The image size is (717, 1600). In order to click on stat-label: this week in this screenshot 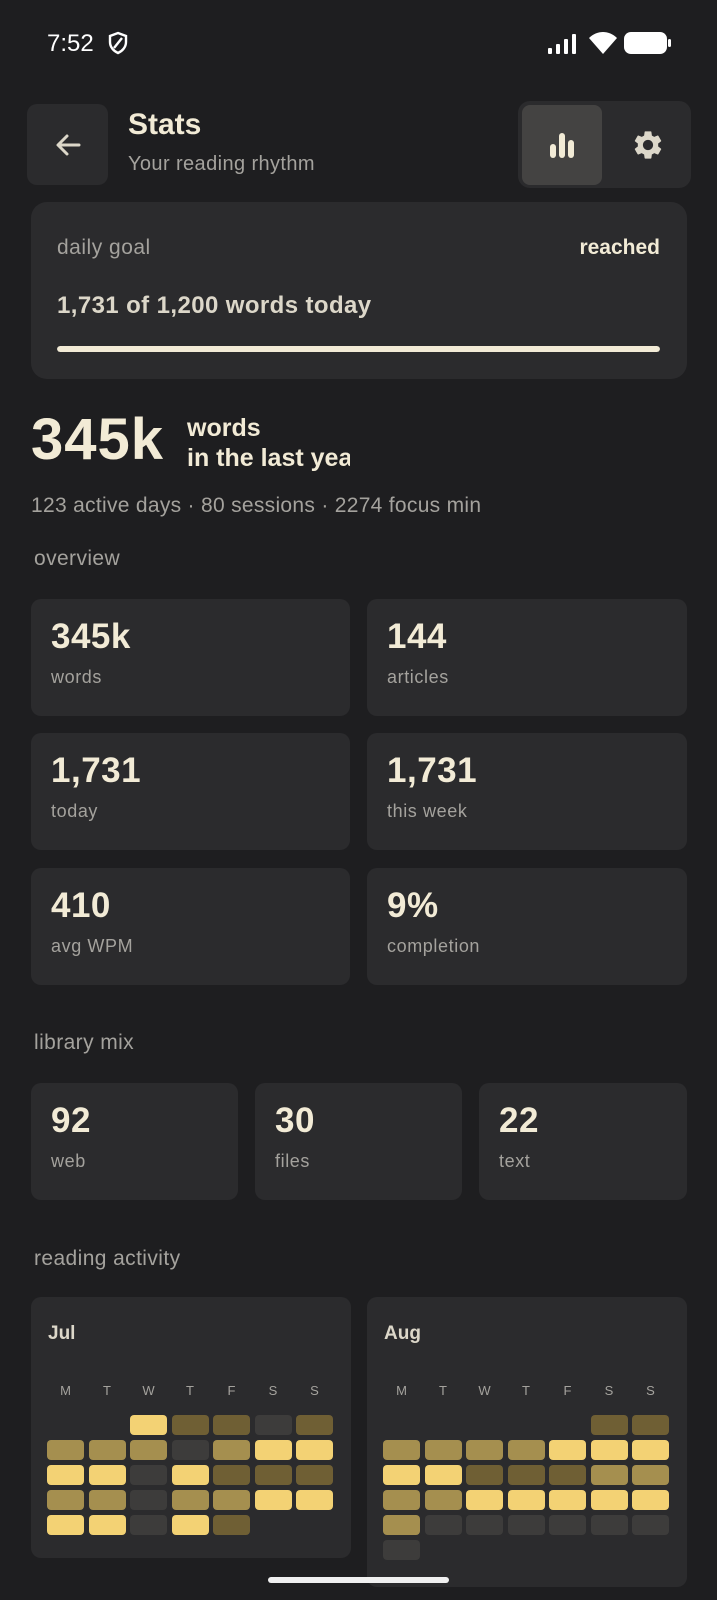, I will do `click(427, 811)`.